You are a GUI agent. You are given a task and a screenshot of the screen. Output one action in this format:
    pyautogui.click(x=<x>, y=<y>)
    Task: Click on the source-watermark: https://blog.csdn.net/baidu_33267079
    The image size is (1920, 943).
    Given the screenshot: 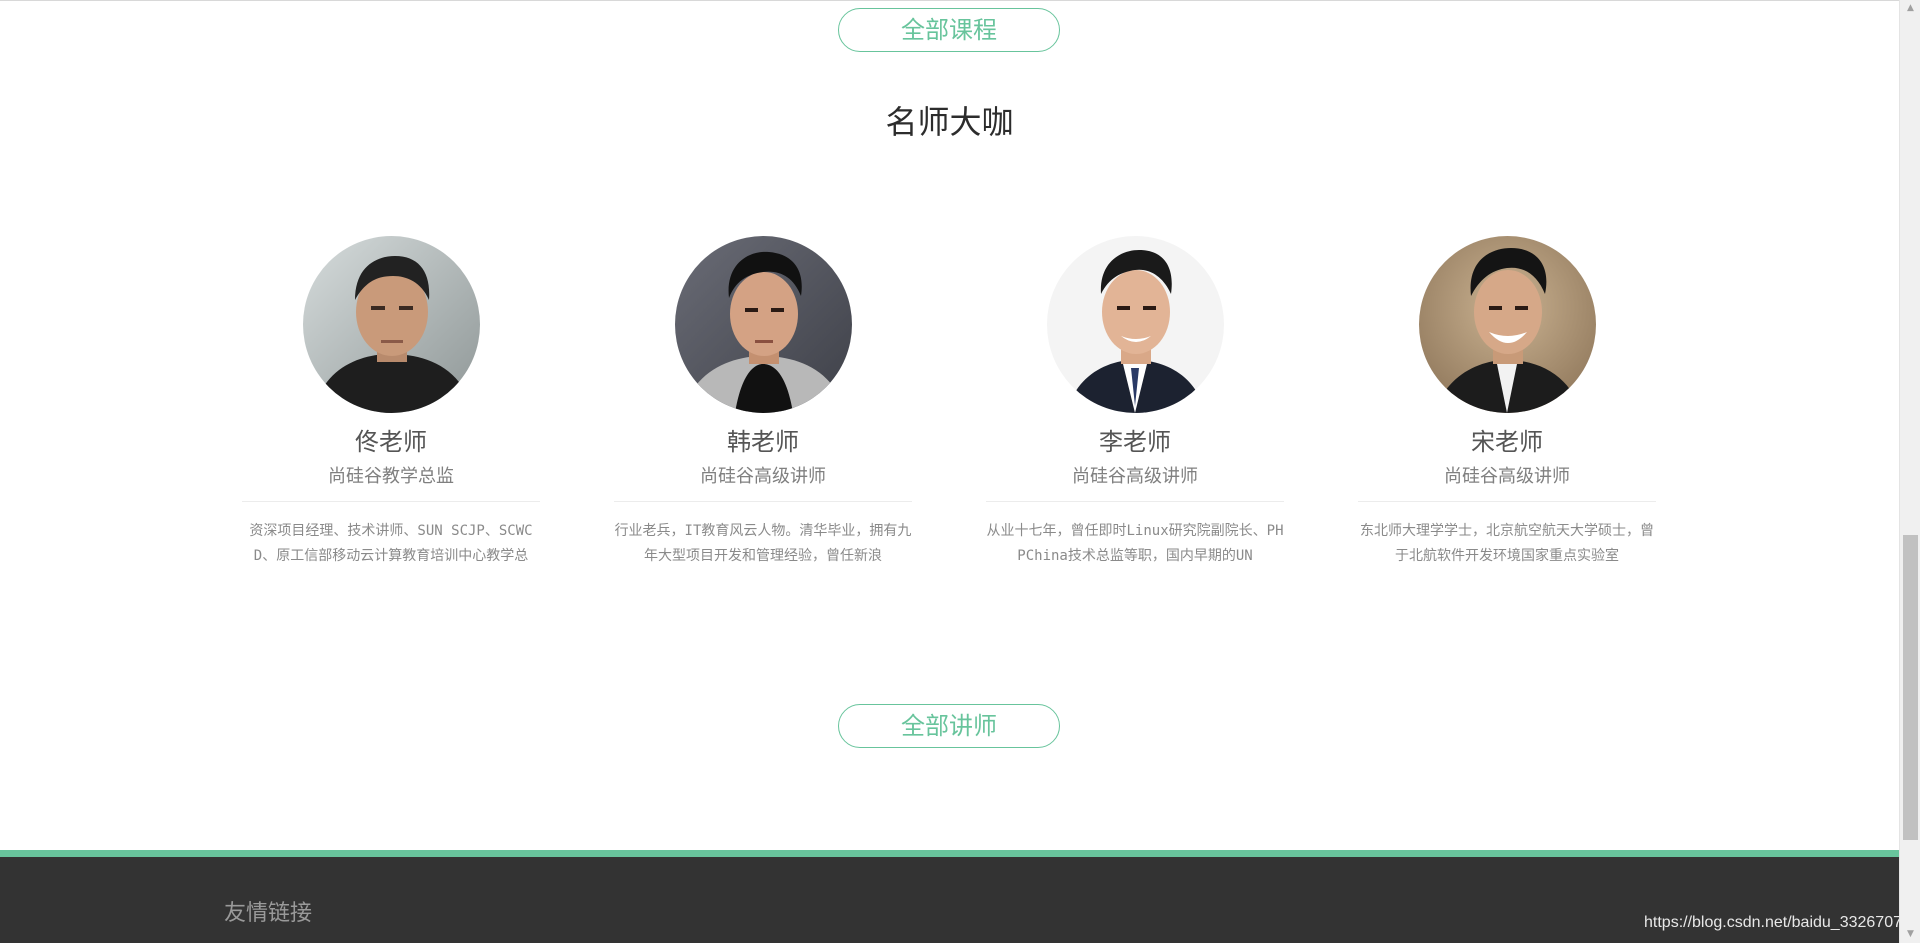 What is the action you would take?
    pyautogui.click(x=1777, y=922)
    